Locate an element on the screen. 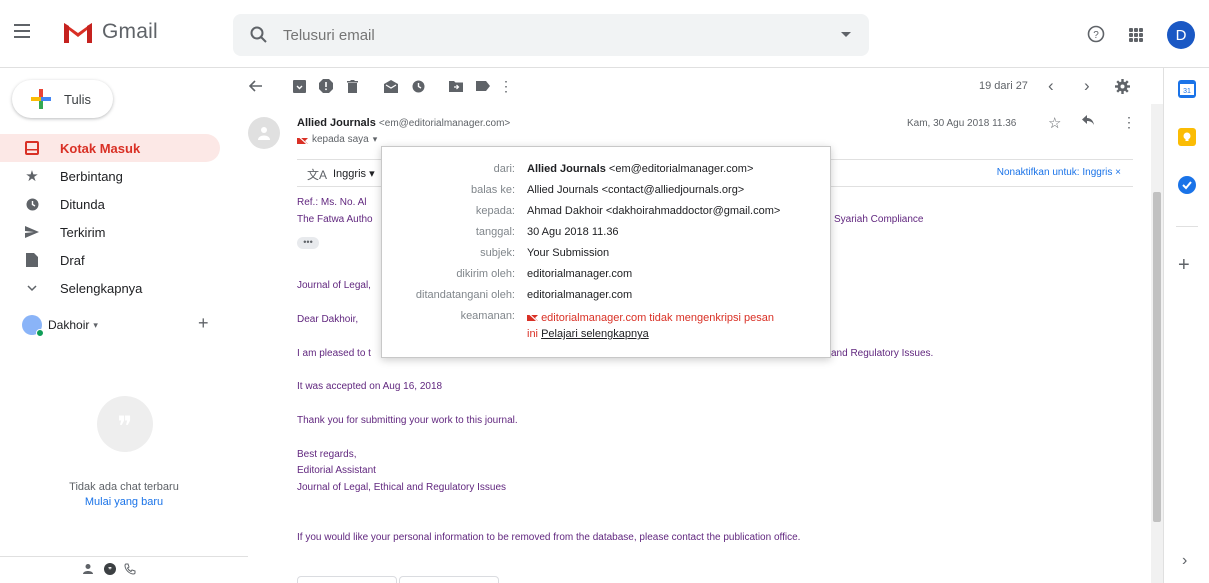  keep-notes-icon is located at coordinates (1187, 137).